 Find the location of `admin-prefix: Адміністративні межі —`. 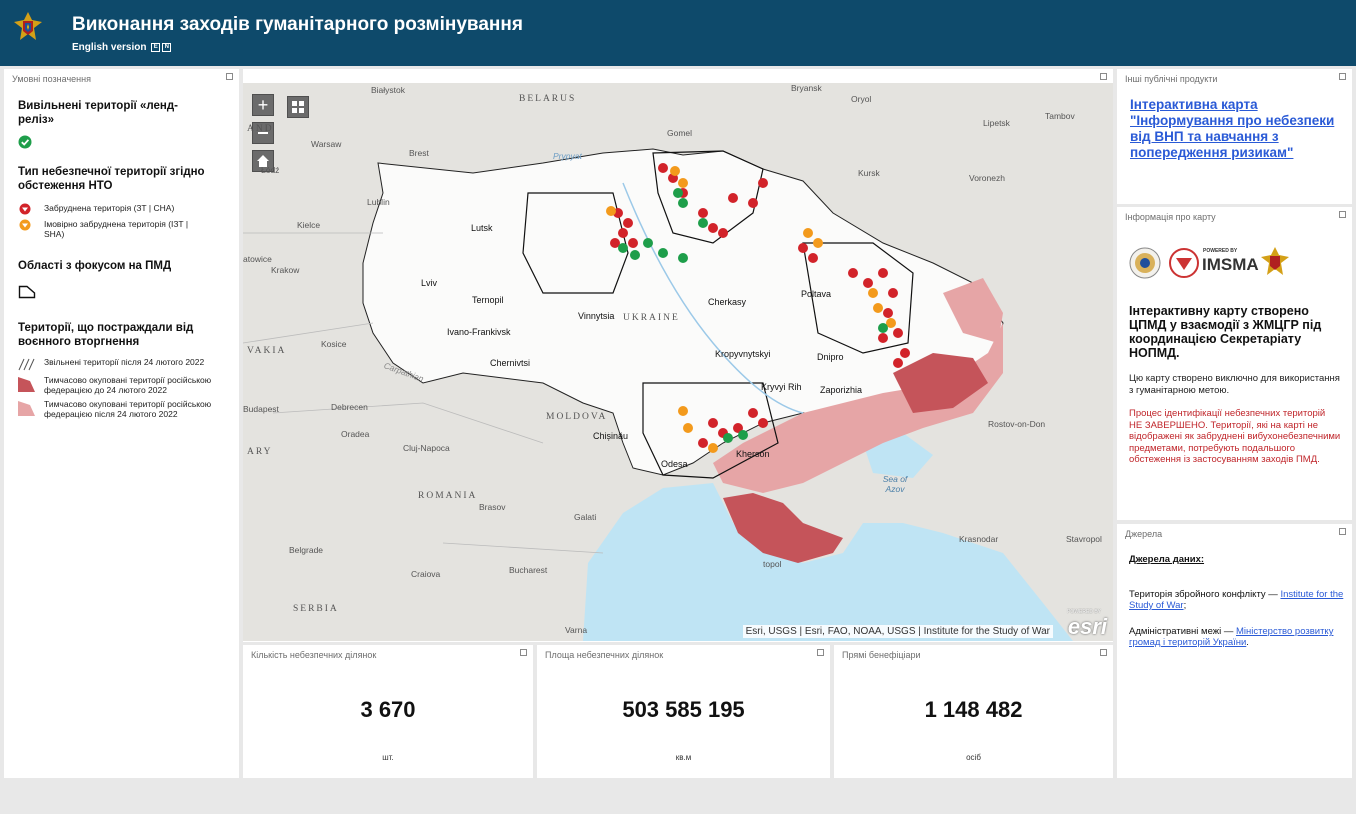

admin-prefix: Адміністративні межі — is located at coordinates (1182, 631).